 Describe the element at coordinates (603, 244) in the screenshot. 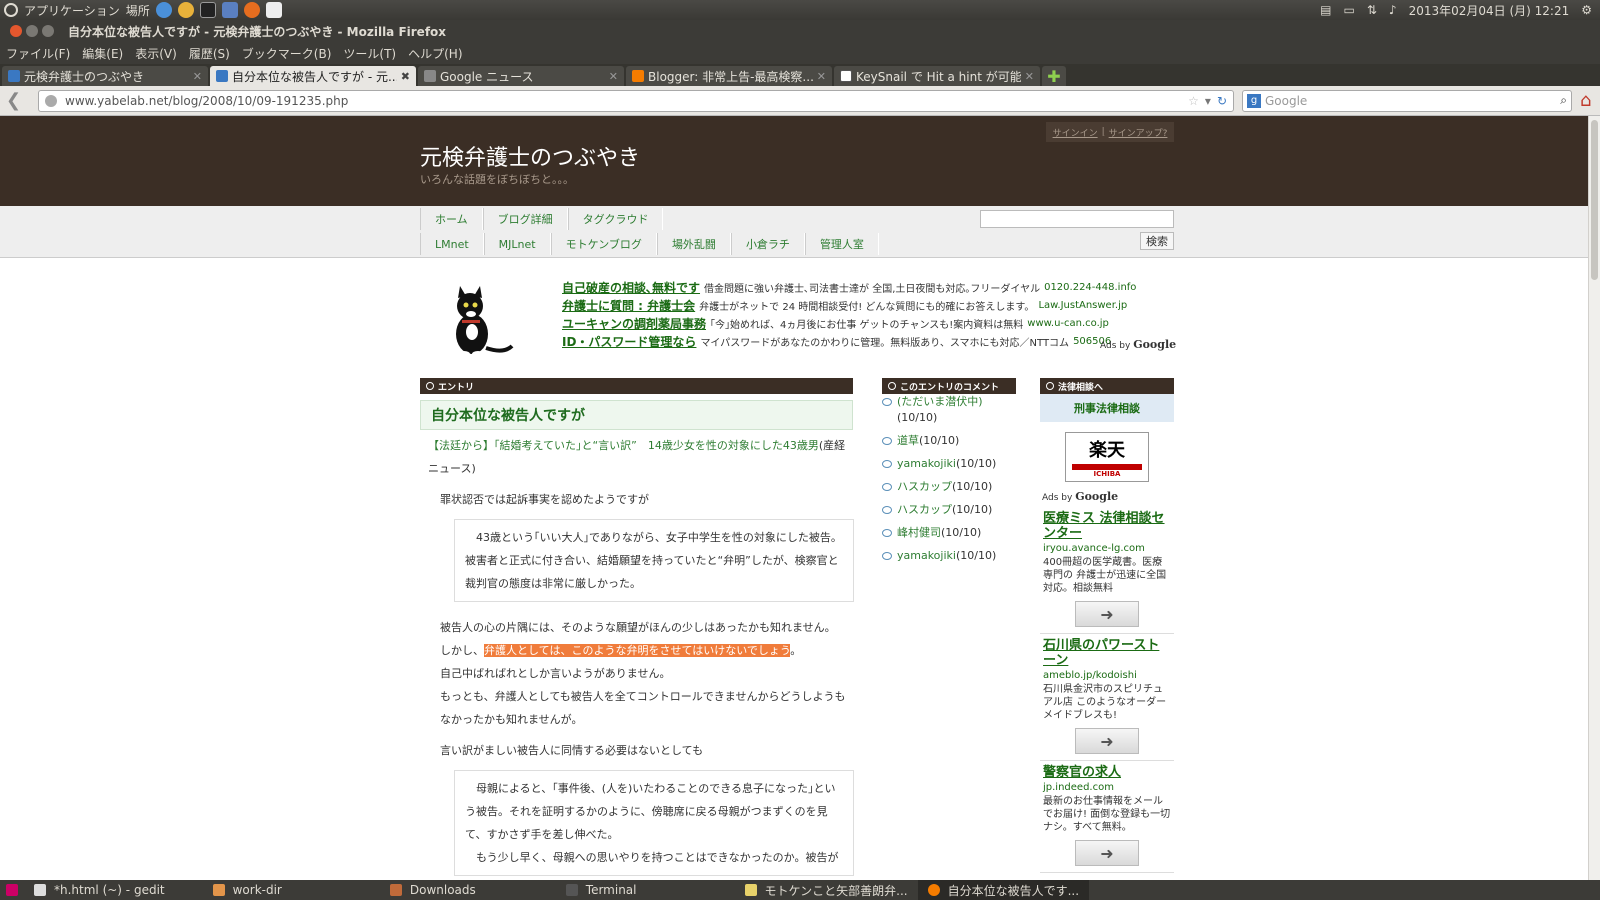

I see `nav-motoken-blog: モトケンブログ` at that location.